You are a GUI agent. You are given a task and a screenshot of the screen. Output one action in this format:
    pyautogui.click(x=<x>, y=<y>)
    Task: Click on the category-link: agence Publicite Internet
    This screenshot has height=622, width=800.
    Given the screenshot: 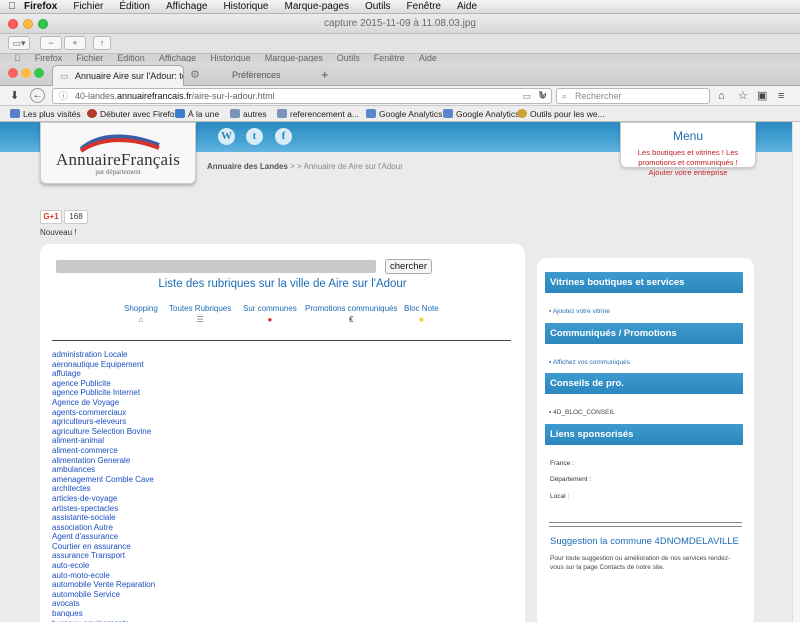 What is the action you would take?
    pyautogui.click(x=103, y=393)
    